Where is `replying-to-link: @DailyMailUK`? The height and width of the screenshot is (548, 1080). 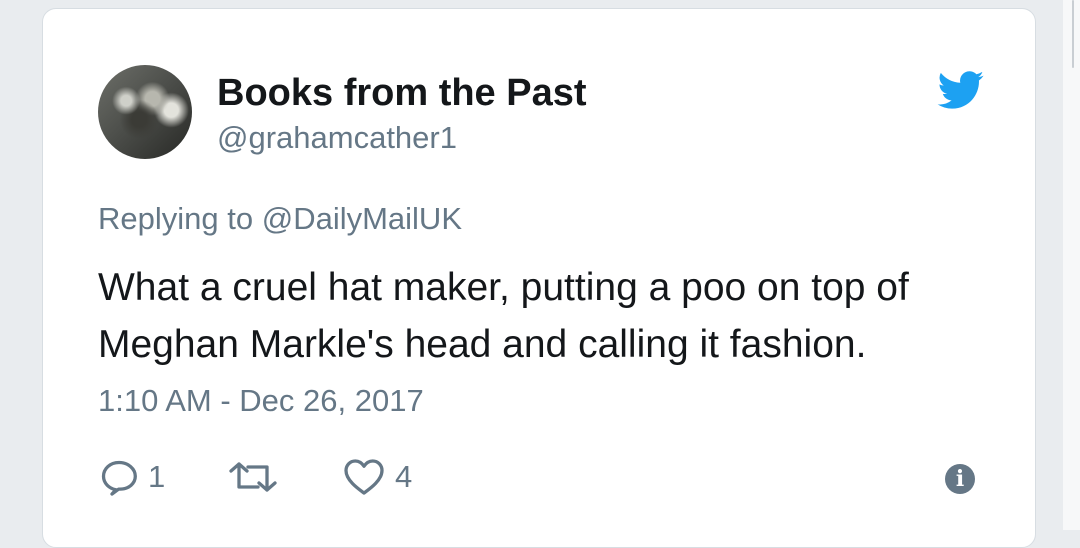
replying-to-link: @DailyMailUK is located at coordinates (362, 218).